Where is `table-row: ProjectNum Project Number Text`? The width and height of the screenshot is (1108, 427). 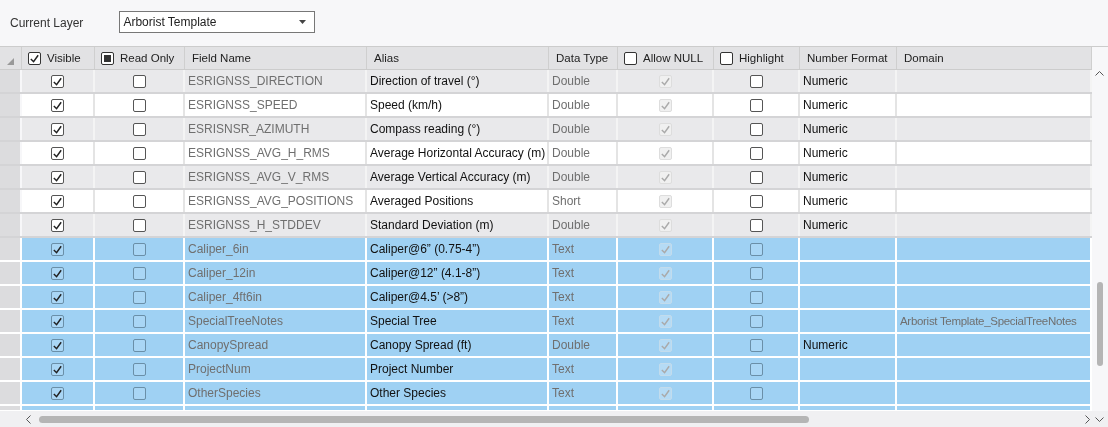 table-row: ProjectNum Project Number Text is located at coordinates (546, 370).